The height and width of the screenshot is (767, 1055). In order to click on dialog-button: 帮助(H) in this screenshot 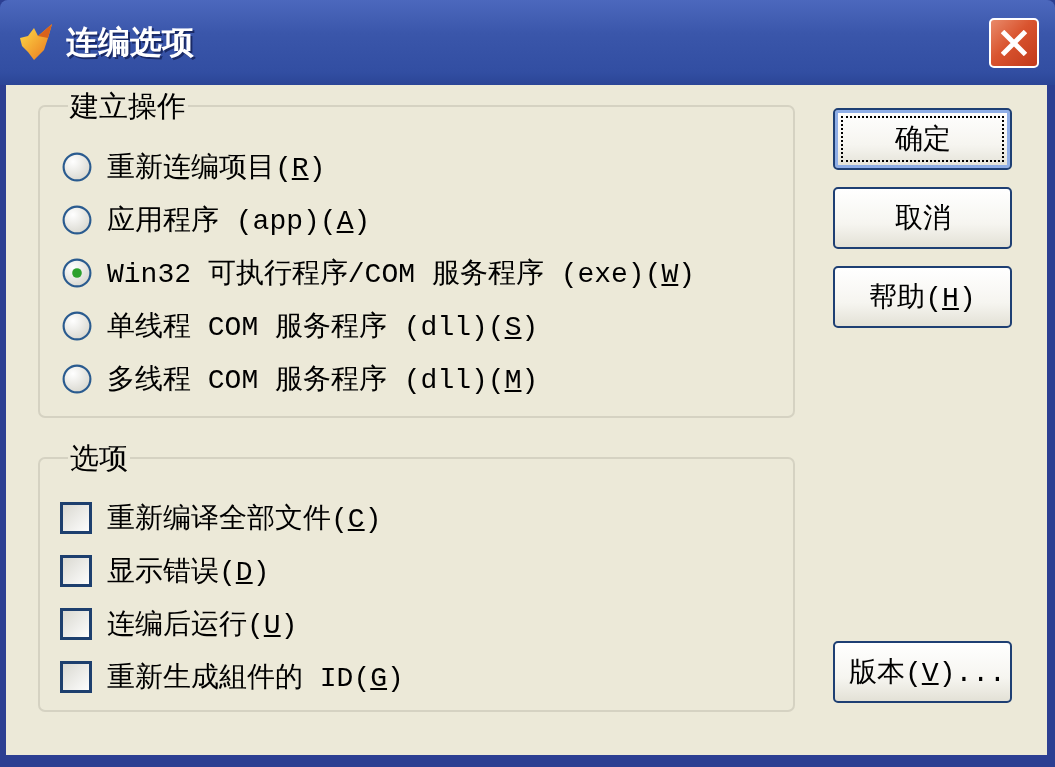, I will do `click(922, 297)`.